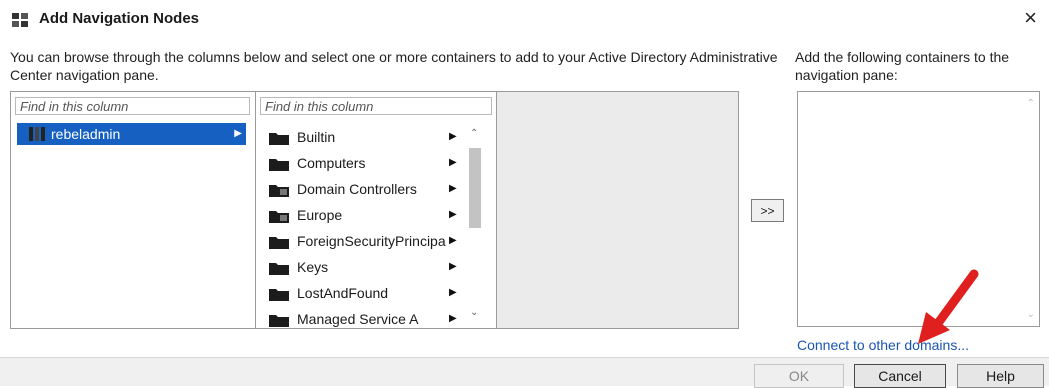  I want to click on column-scrollbar: ⌃ ⌄, so click(475, 226).